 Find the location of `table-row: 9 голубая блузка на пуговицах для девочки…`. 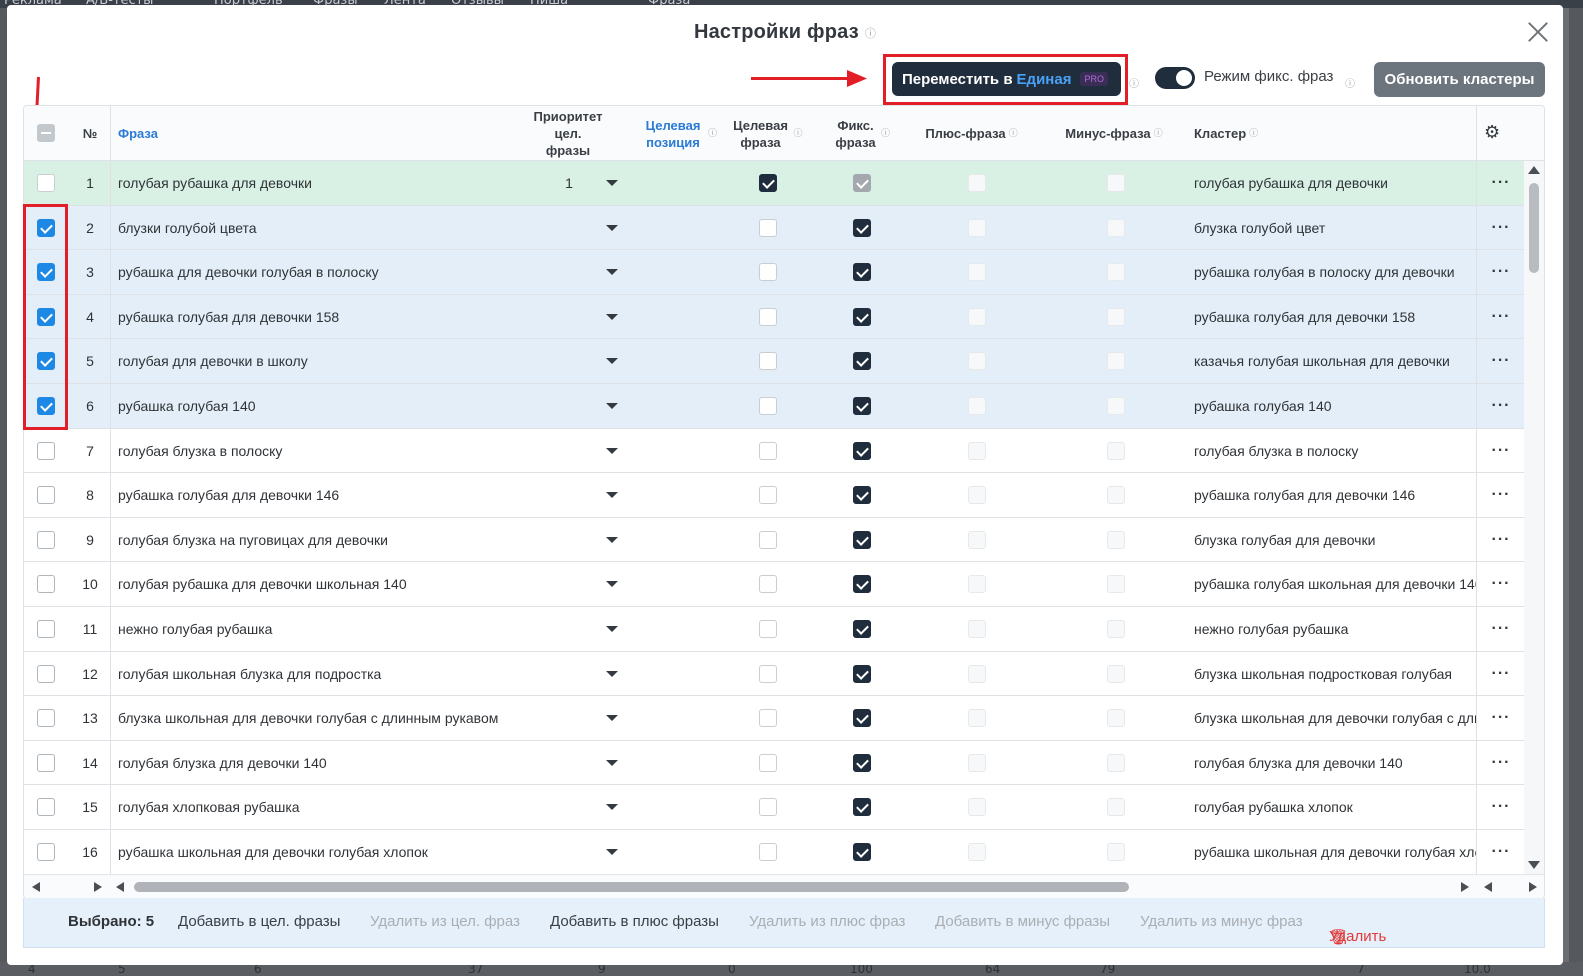

table-row: 9 голубая блузка на пуговицах для девочки… is located at coordinates (774, 540).